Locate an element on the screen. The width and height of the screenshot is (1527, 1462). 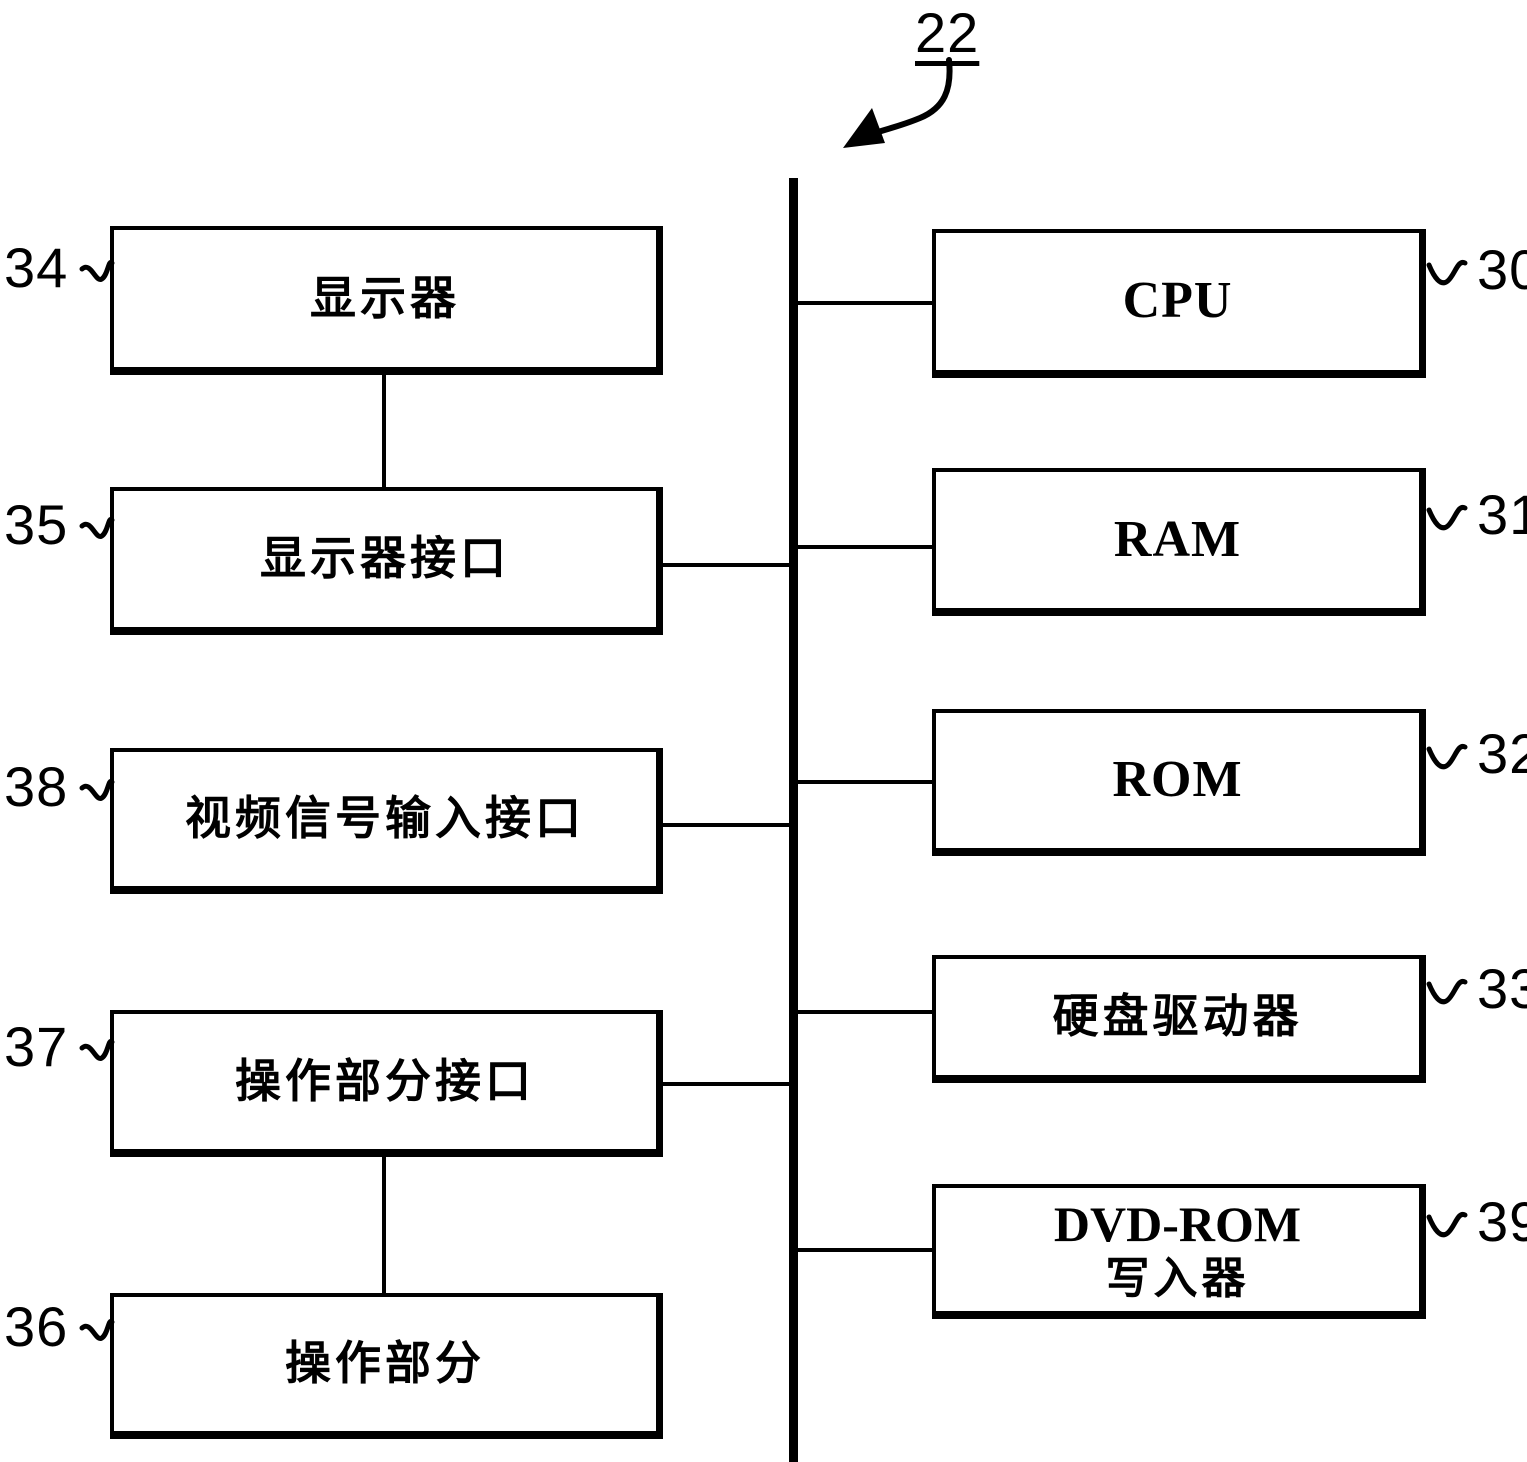
block-operation-part: 操作部分 is located at coordinates (386, 1366).